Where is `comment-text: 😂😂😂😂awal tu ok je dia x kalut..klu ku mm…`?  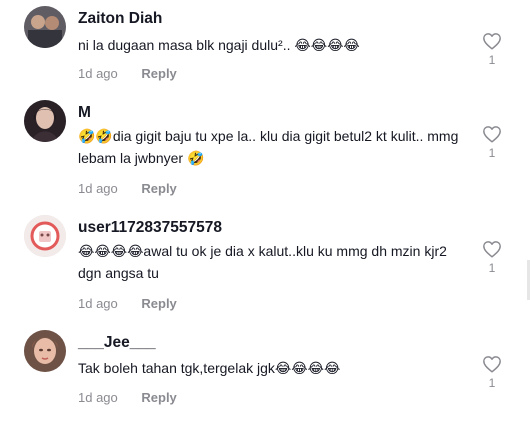
comment-text: 😂😂😂😂awal tu ok je dia x kalut..klu ku mm… is located at coordinates (262, 262).